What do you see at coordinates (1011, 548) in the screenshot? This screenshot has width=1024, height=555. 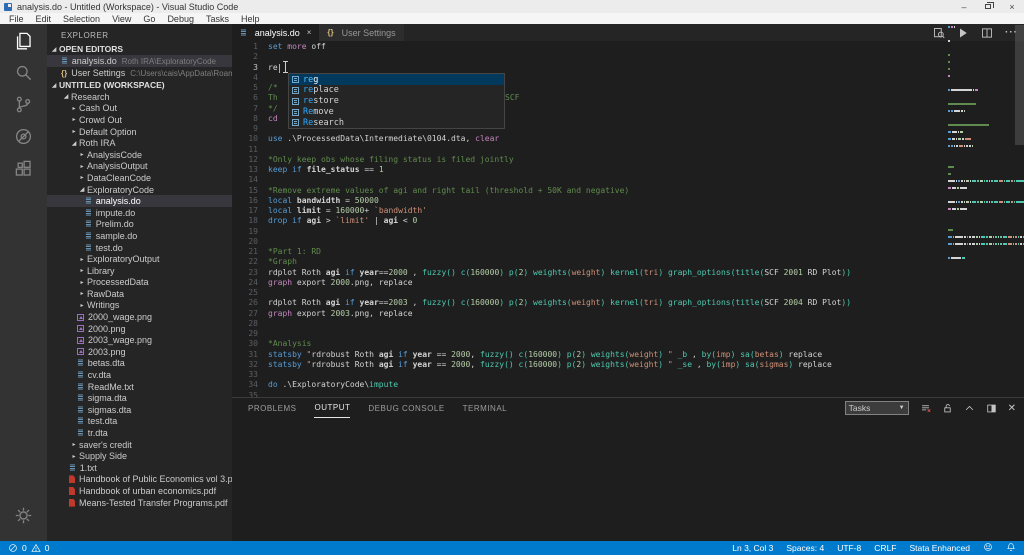 I see `notifications-bell-icon` at bounding box center [1011, 548].